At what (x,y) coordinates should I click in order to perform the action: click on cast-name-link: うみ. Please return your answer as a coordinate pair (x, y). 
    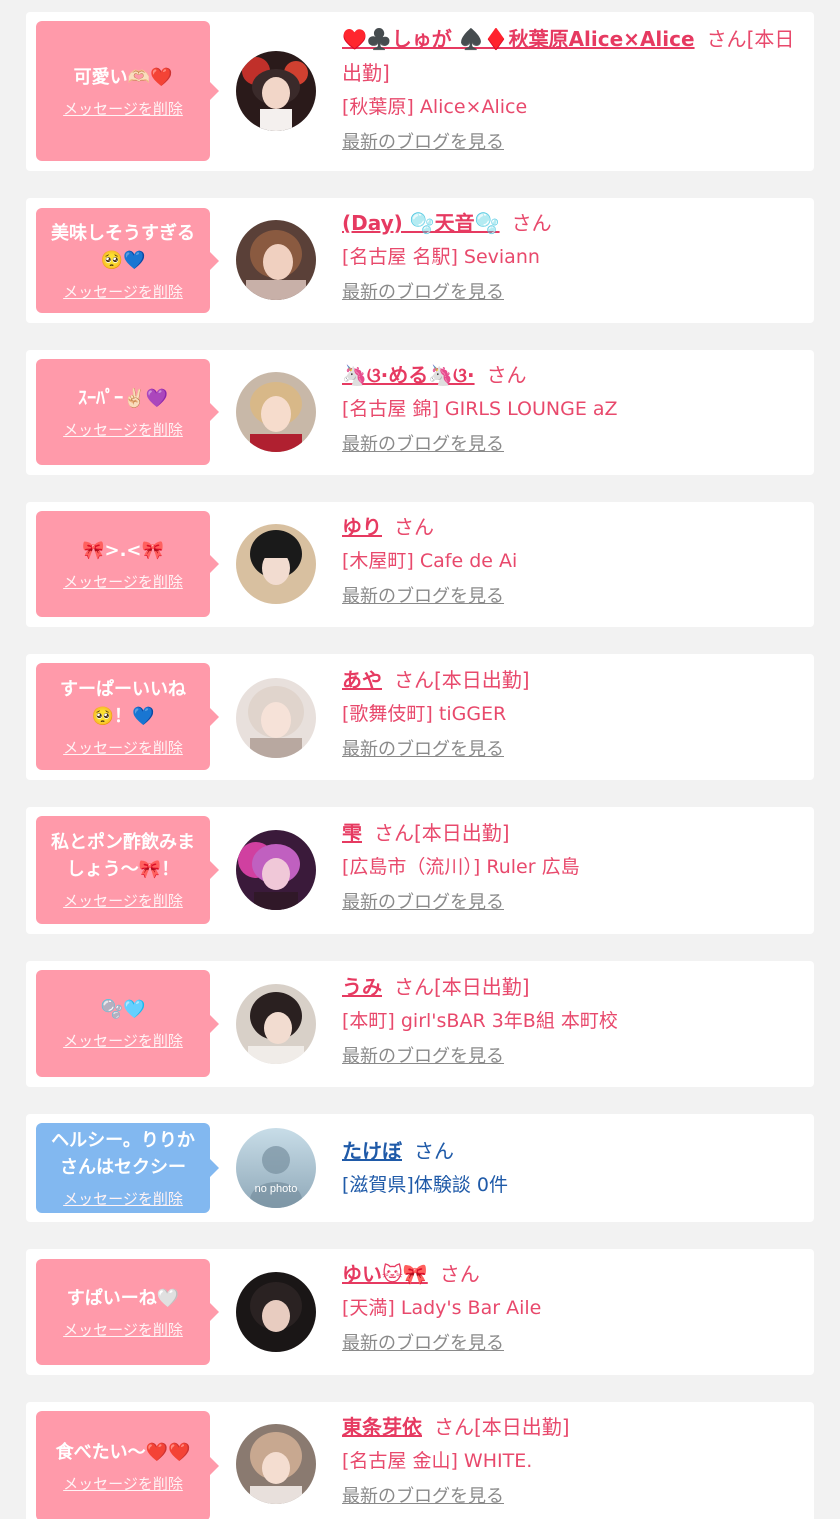
    Looking at the image, I should click on (362, 987).